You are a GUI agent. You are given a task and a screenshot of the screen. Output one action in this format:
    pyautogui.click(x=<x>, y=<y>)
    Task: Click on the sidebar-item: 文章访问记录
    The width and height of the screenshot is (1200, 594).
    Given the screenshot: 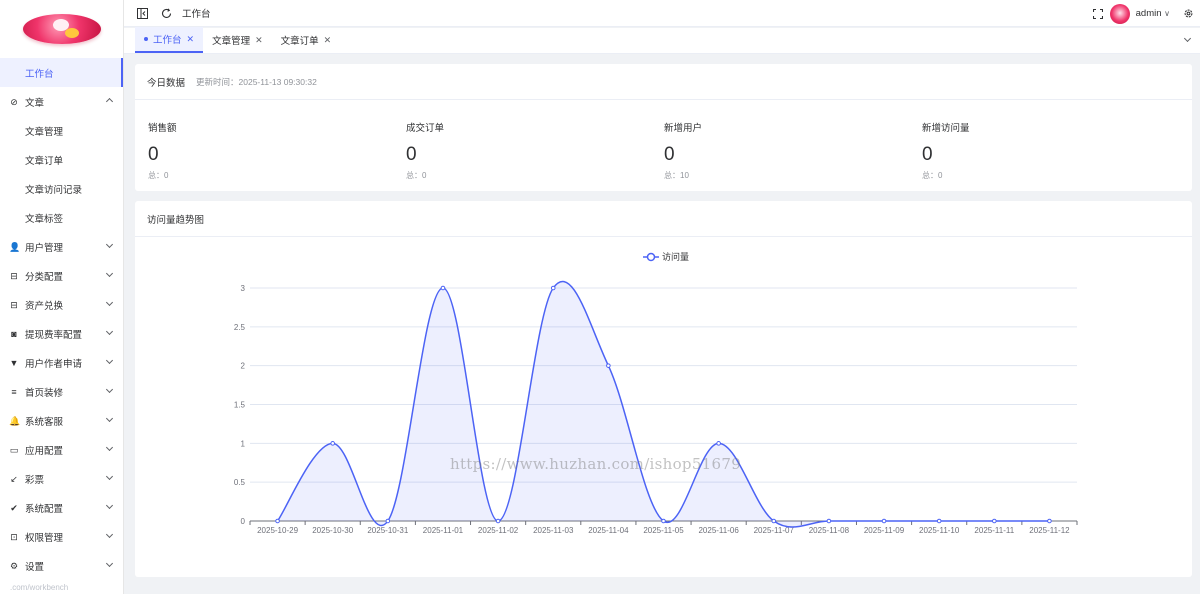 What is the action you would take?
    pyautogui.click(x=61, y=188)
    